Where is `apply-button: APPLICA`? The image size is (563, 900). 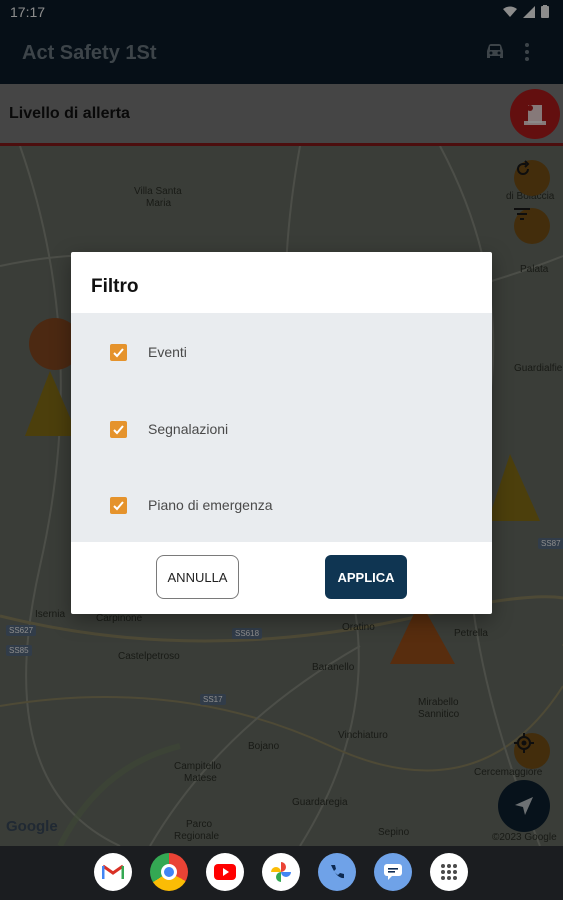 apply-button: APPLICA is located at coordinates (366, 577).